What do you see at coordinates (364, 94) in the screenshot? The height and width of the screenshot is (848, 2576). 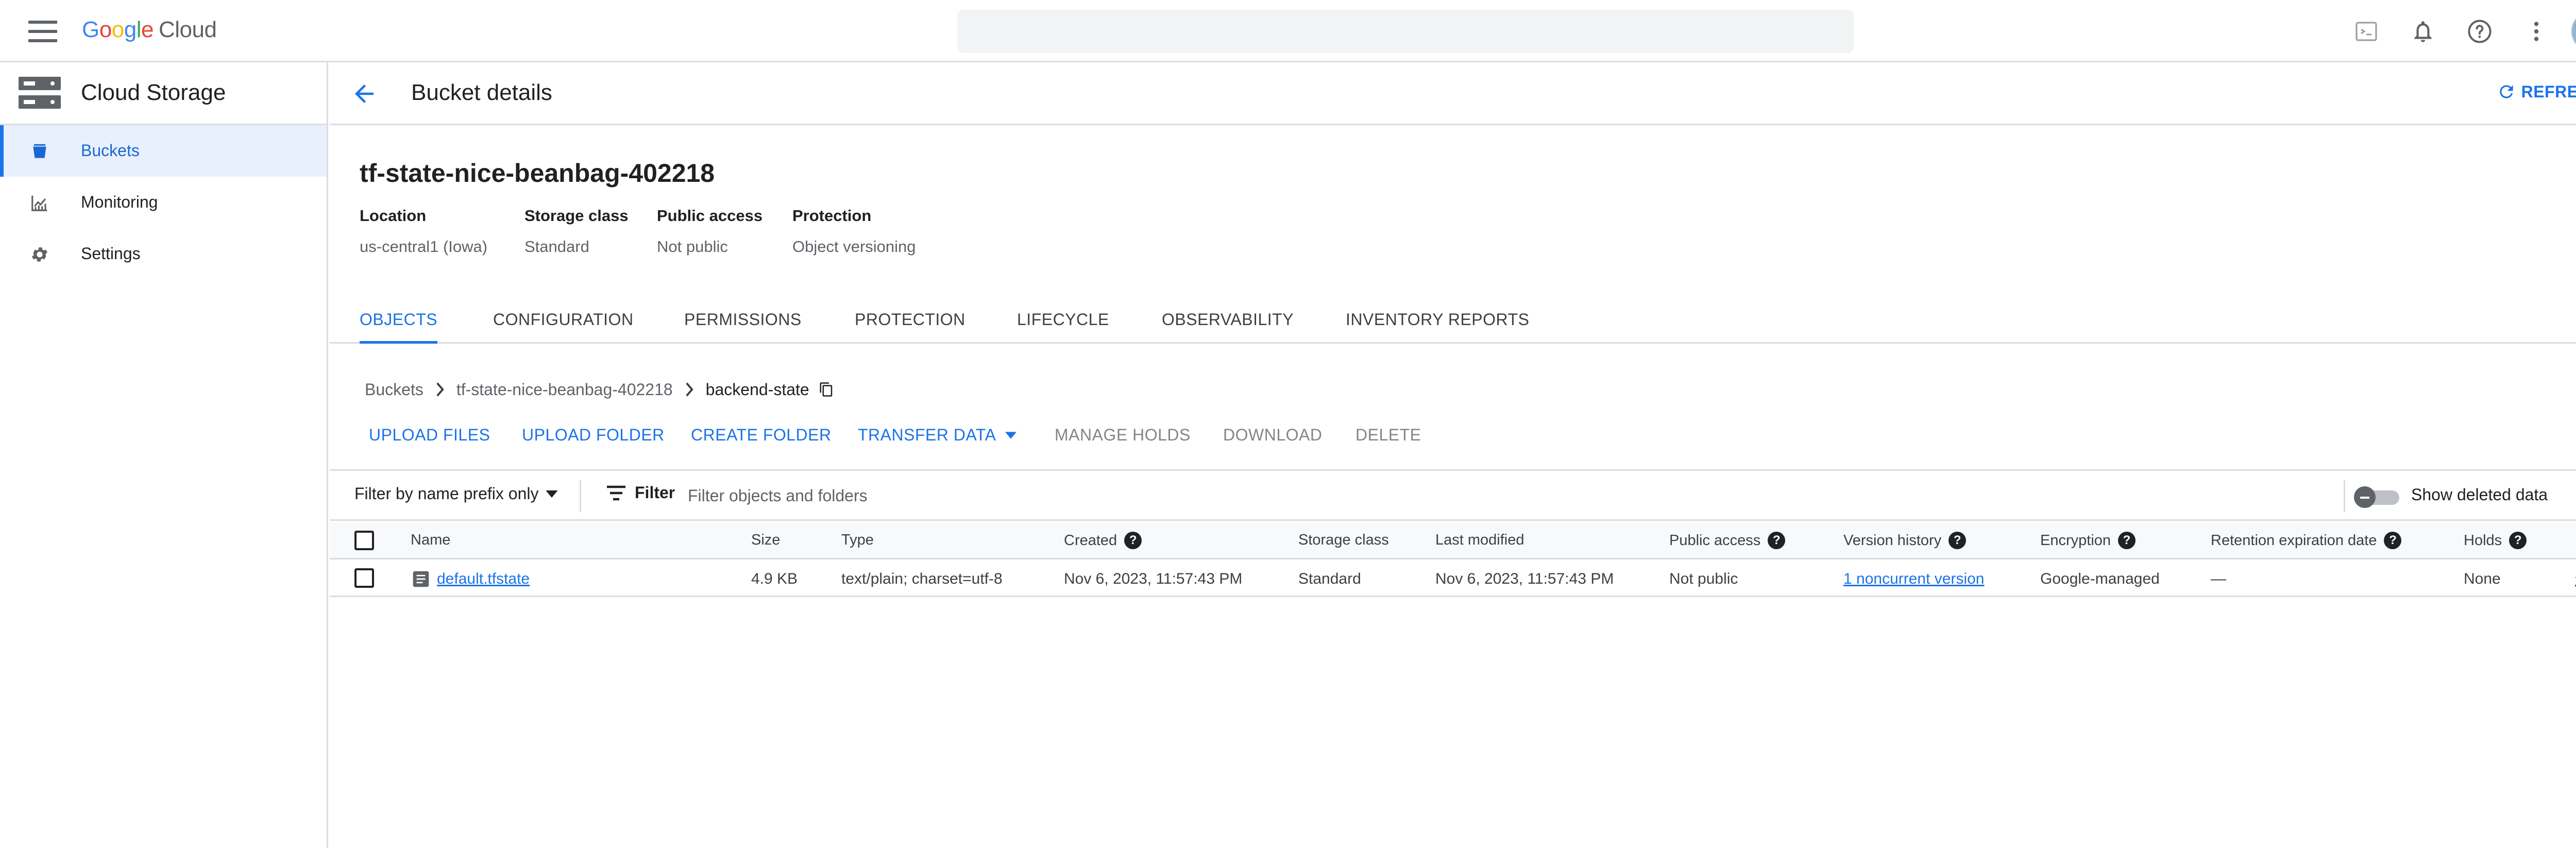 I see `back-arrow-icon` at bounding box center [364, 94].